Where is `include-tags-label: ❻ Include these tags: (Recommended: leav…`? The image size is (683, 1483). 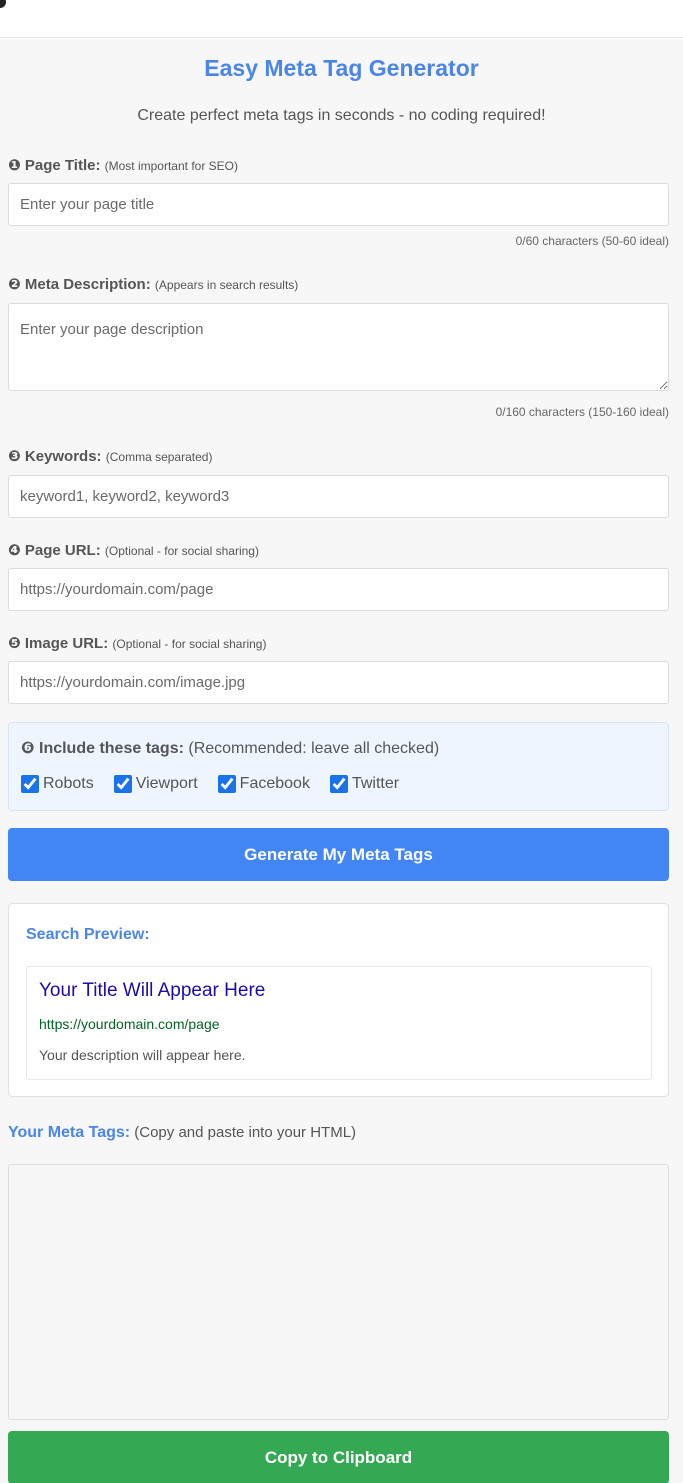 include-tags-label: ❻ Include these tags: (Recommended: leav… is located at coordinates (230, 748).